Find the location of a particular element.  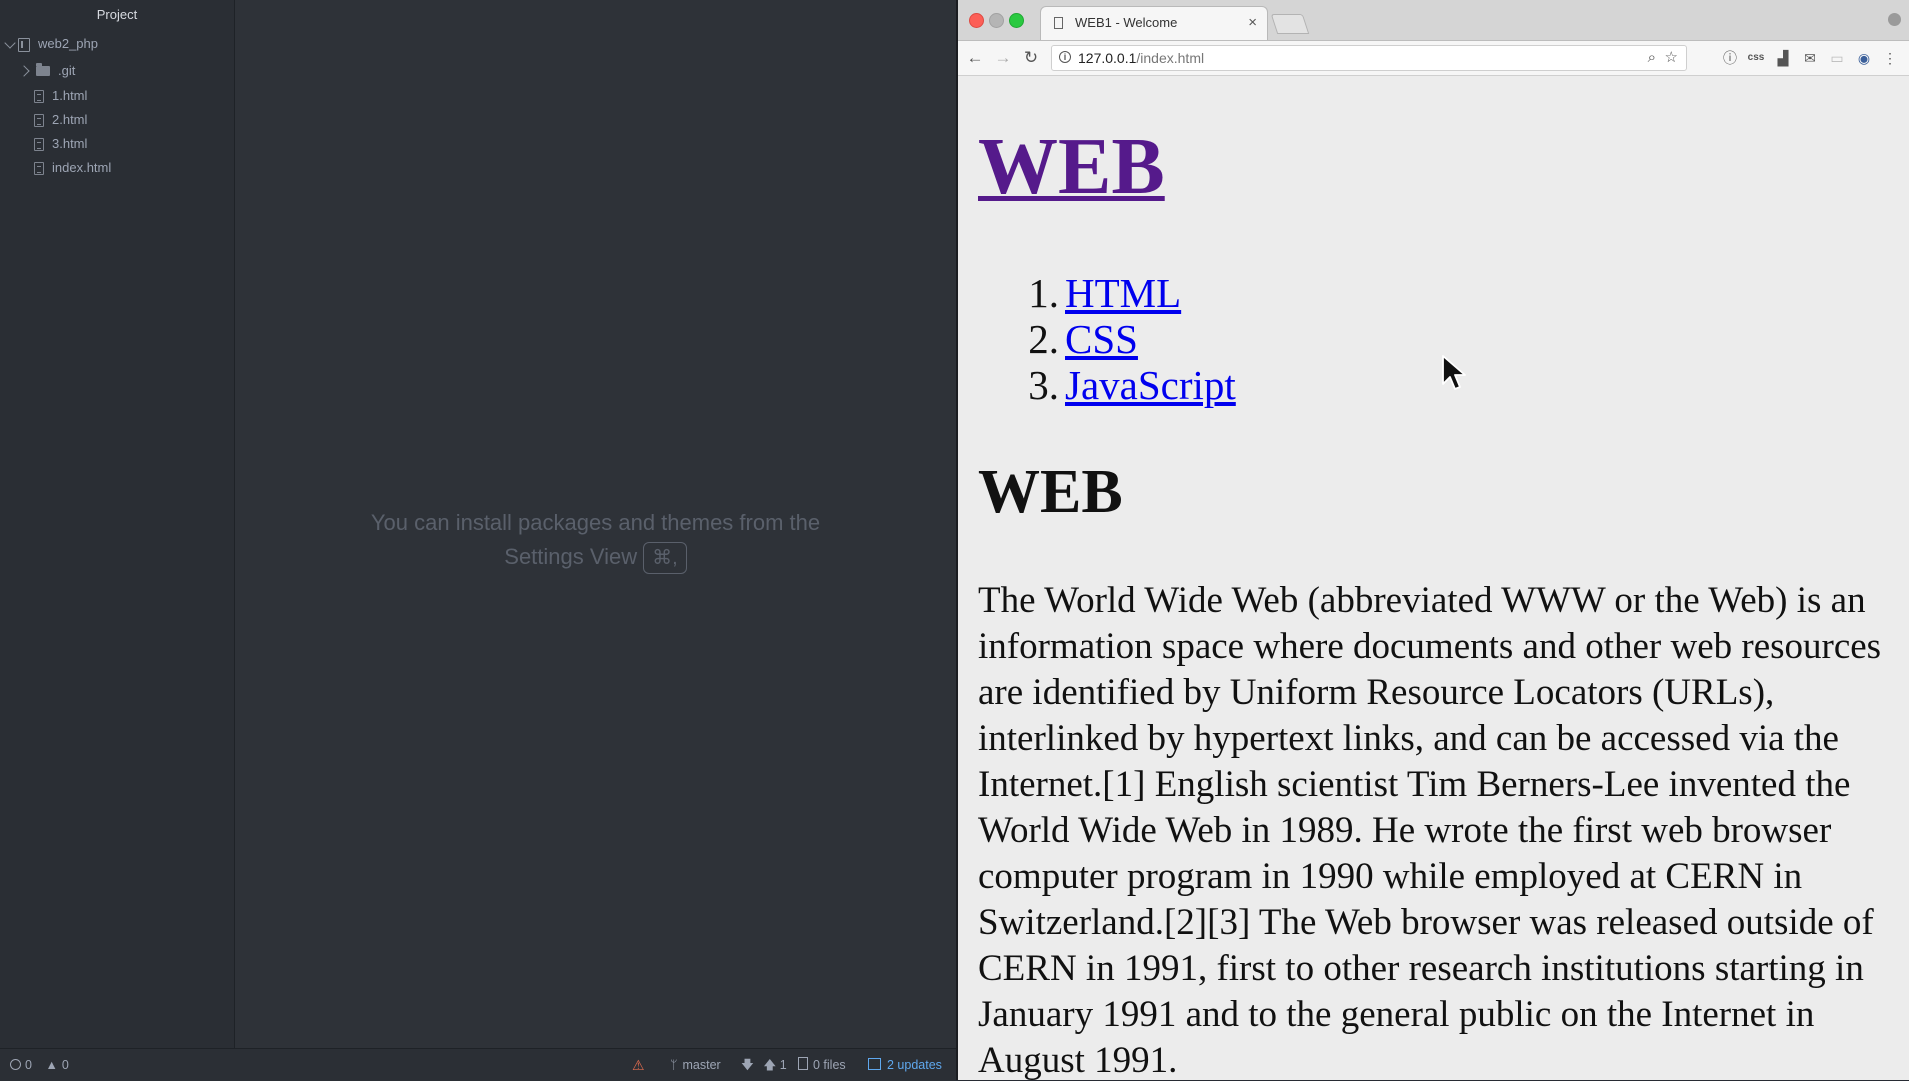

arrow-up-icon: 🡅 is located at coordinates (770, 1065).